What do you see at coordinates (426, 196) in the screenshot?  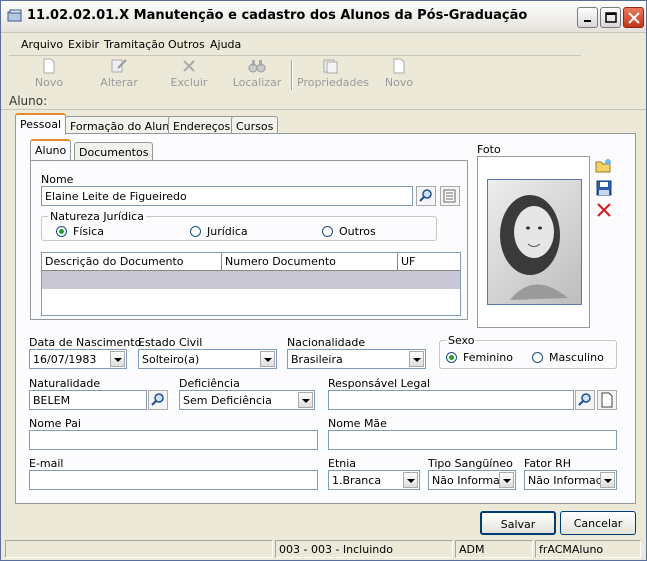 I see `nome-search-button` at bounding box center [426, 196].